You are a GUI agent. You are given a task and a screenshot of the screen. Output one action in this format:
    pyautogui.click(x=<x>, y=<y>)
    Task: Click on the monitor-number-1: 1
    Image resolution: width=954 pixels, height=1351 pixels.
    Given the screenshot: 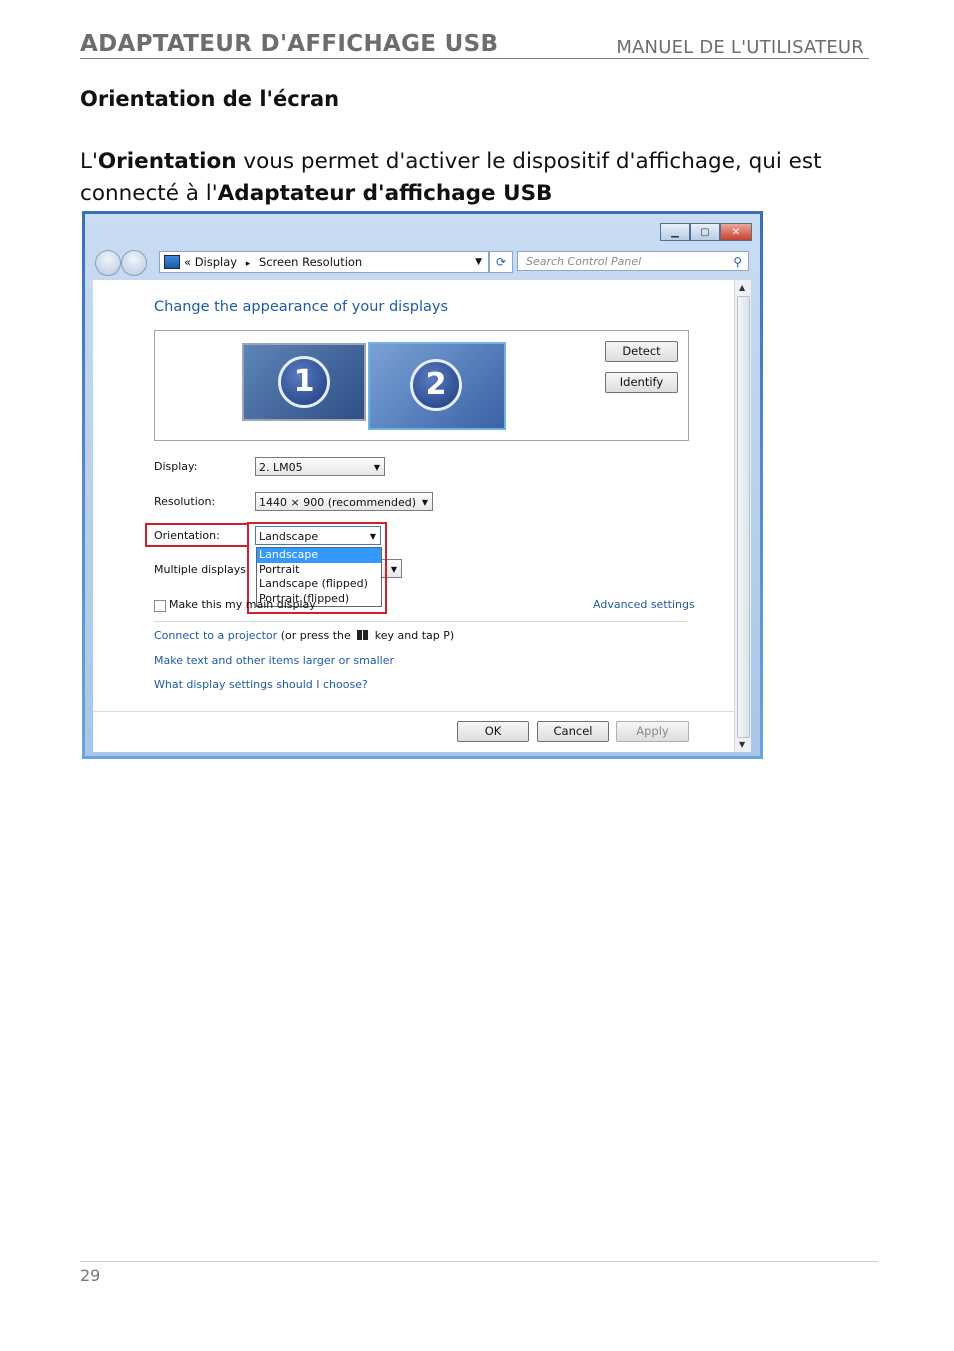 What is the action you would take?
    pyautogui.click(x=304, y=382)
    